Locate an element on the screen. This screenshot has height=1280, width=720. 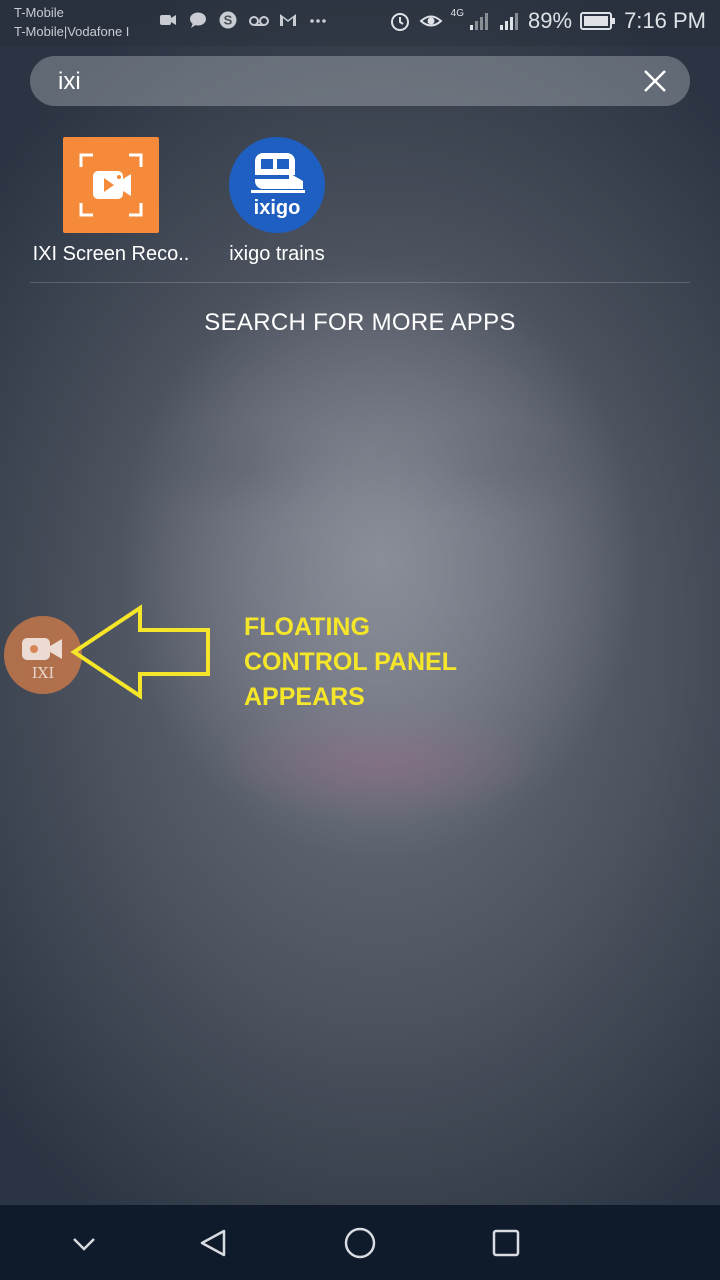
app-label: IXI Screen Reco.. is located at coordinates (111, 254).